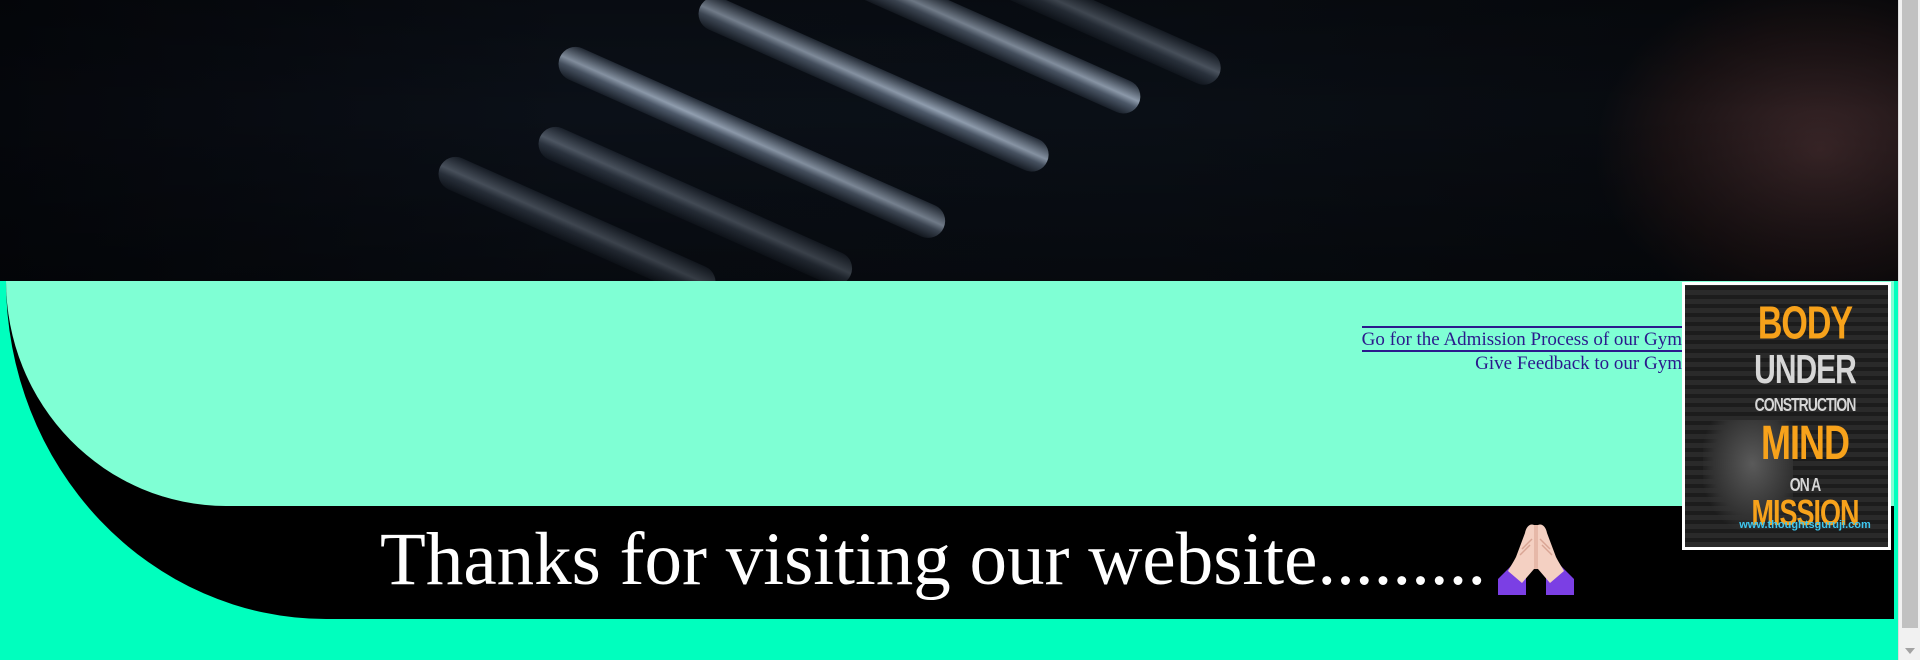  Describe the element at coordinates (1805, 442) in the screenshot. I see `poster-line: MIND` at that location.